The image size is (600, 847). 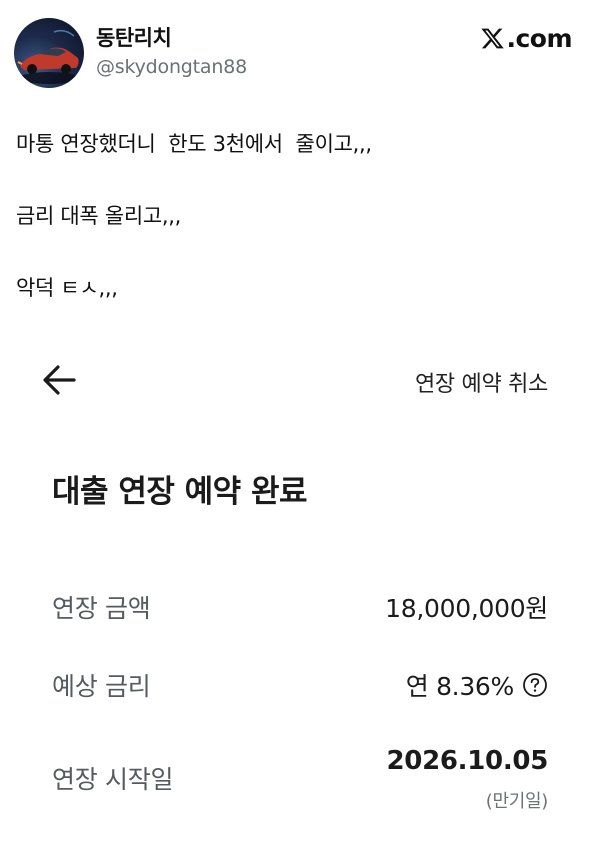 What do you see at coordinates (171, 67) in the screenshot?
I see `handle: @skydongtan88` at bounding box center [171, 67].